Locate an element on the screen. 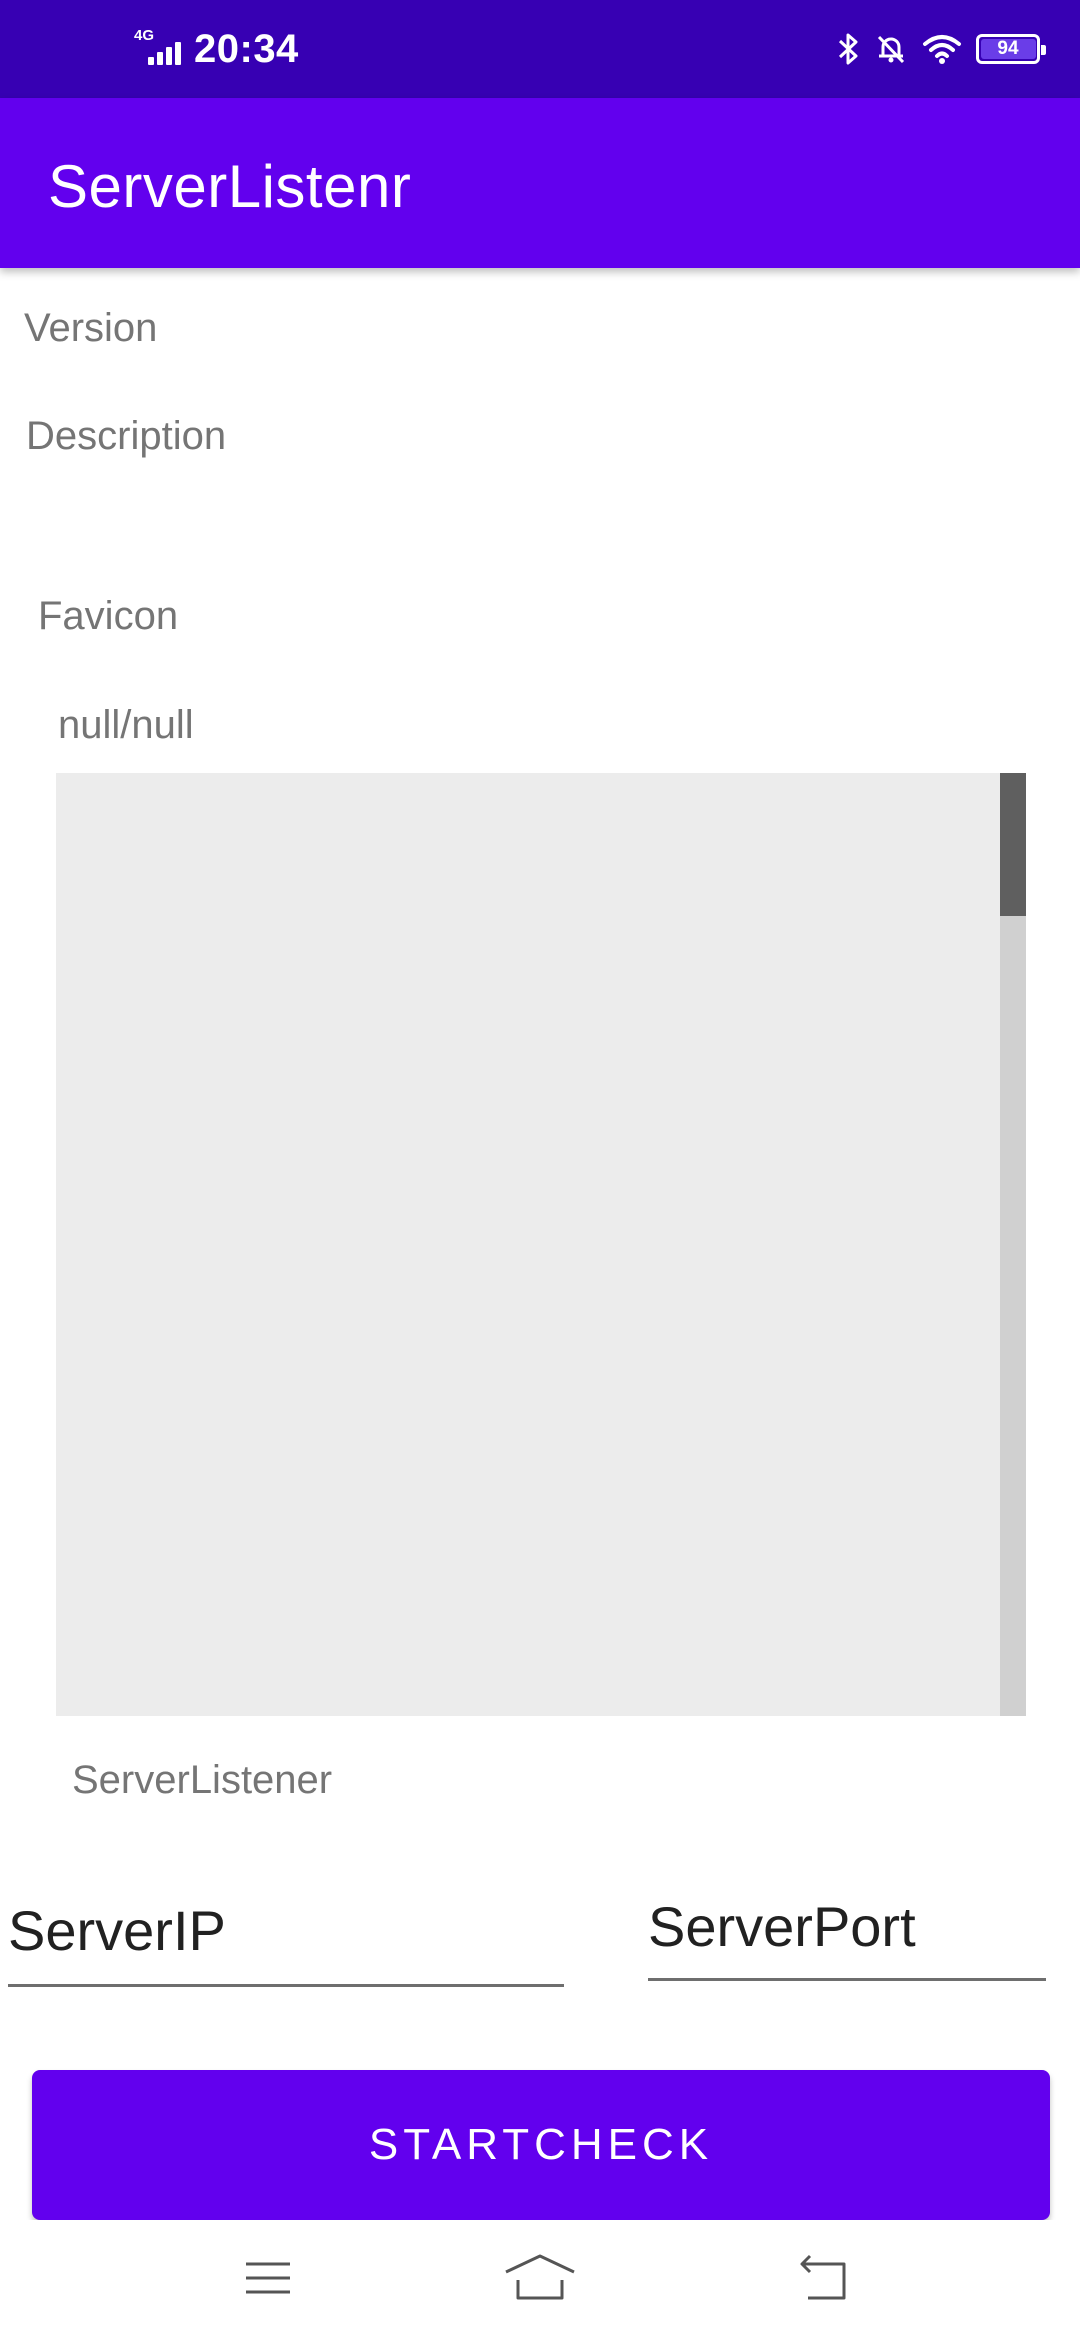 The image size is (1080, 2340). app-title: ServerListenr is located at coordinates (230, 186).